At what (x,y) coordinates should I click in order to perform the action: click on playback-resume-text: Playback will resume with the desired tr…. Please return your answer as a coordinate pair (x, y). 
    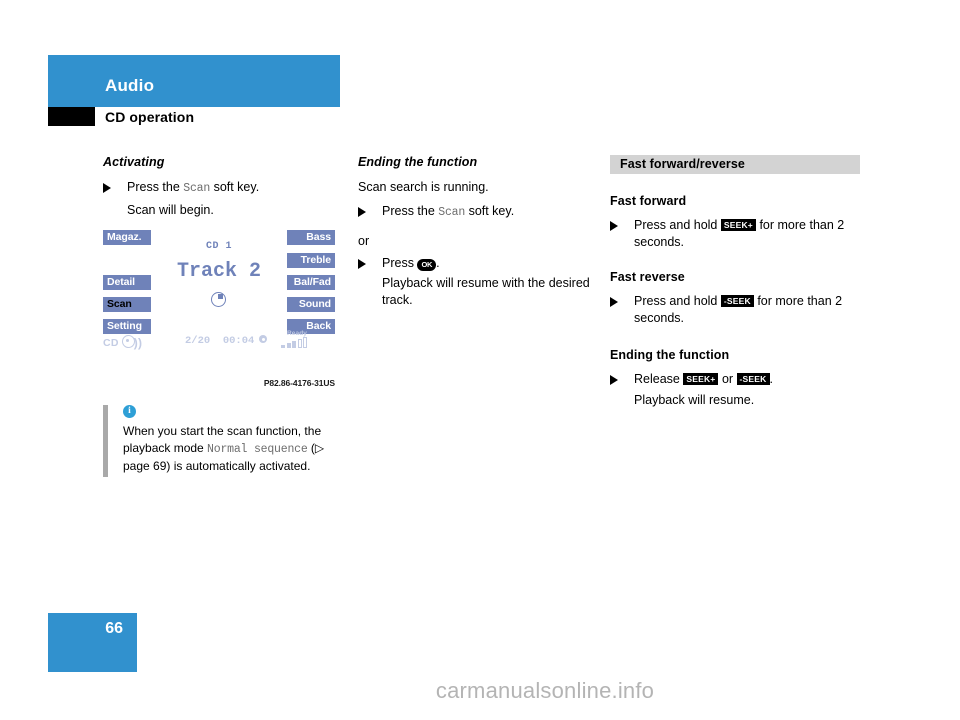
    Looking at the image, I should click on (486, 291).